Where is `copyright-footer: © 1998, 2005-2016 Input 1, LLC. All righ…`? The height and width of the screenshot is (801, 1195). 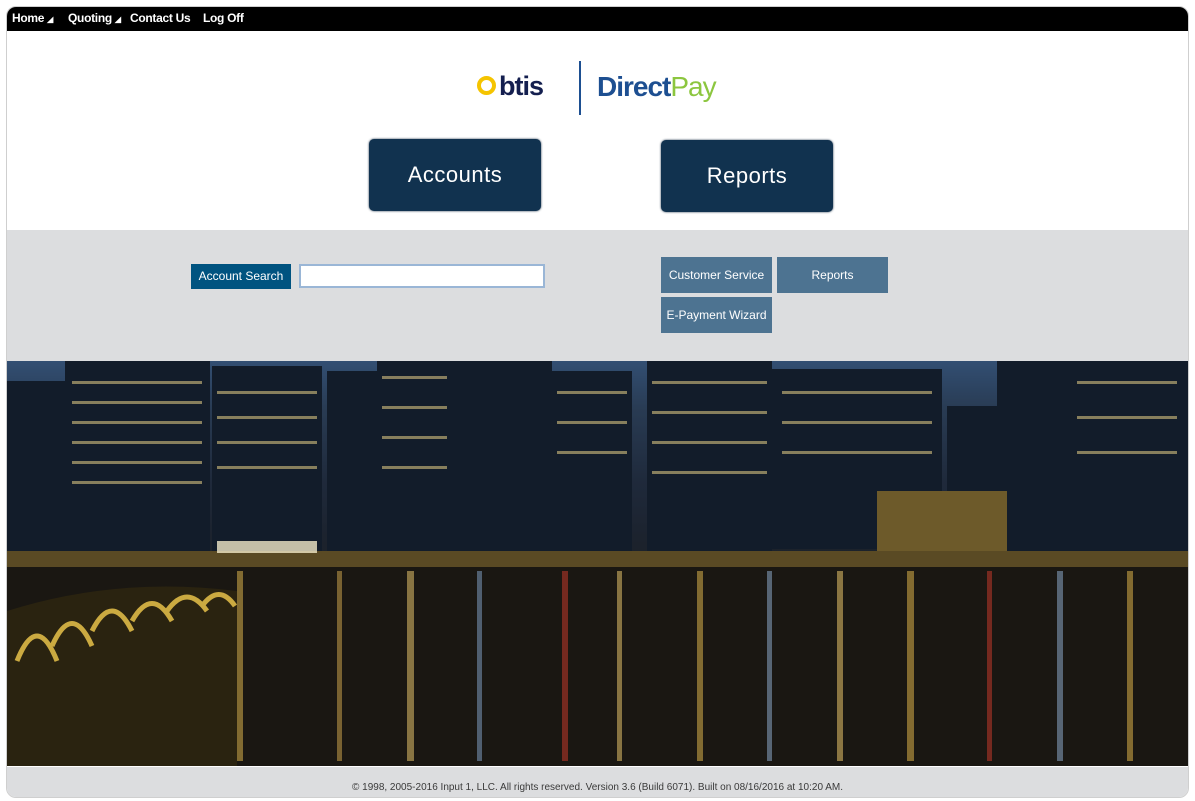
copyright-footer: © 1998, 2005-2016 Input 1, LLC. All righ… is located at coordinates (597, 782).